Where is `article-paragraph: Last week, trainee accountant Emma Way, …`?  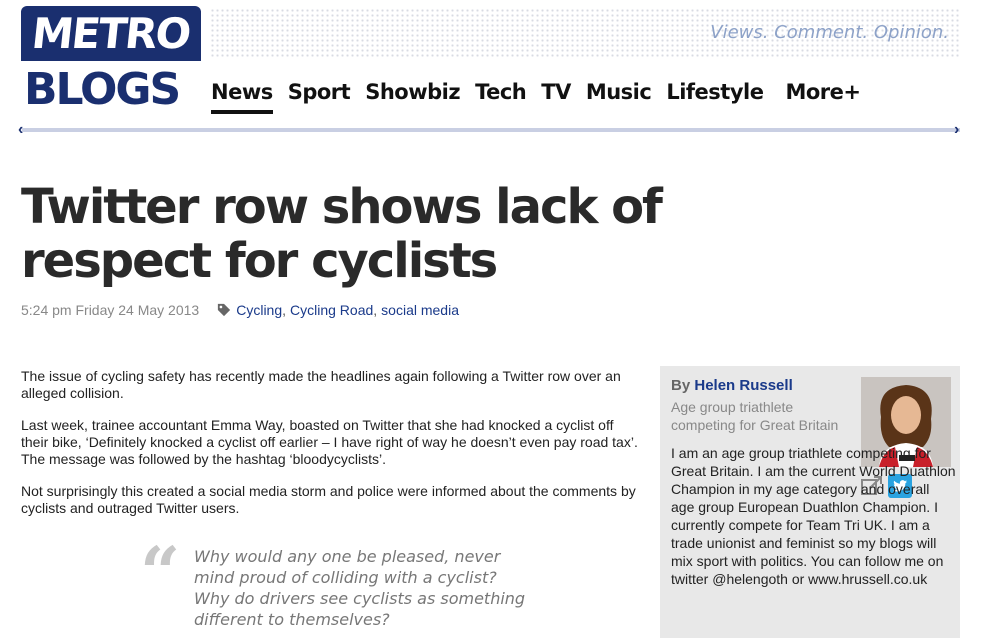
article-paragraph: Last week, trainee accountant Emma Way, … is located at coordinates (329, 442).